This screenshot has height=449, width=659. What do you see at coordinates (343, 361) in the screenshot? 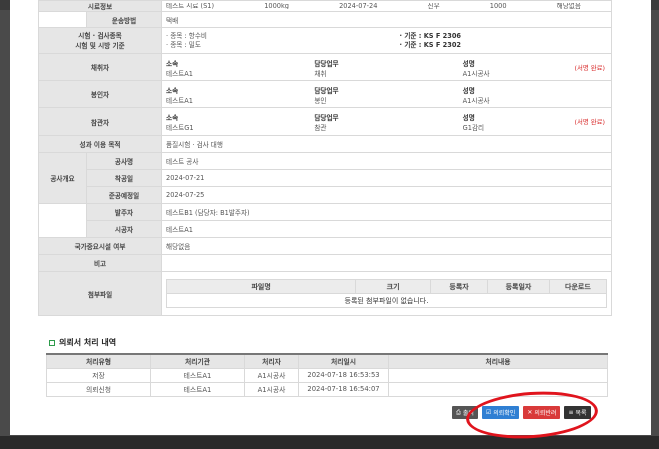
I see `history-col-datetime: 처리일시` at bounding box center [343, 361].